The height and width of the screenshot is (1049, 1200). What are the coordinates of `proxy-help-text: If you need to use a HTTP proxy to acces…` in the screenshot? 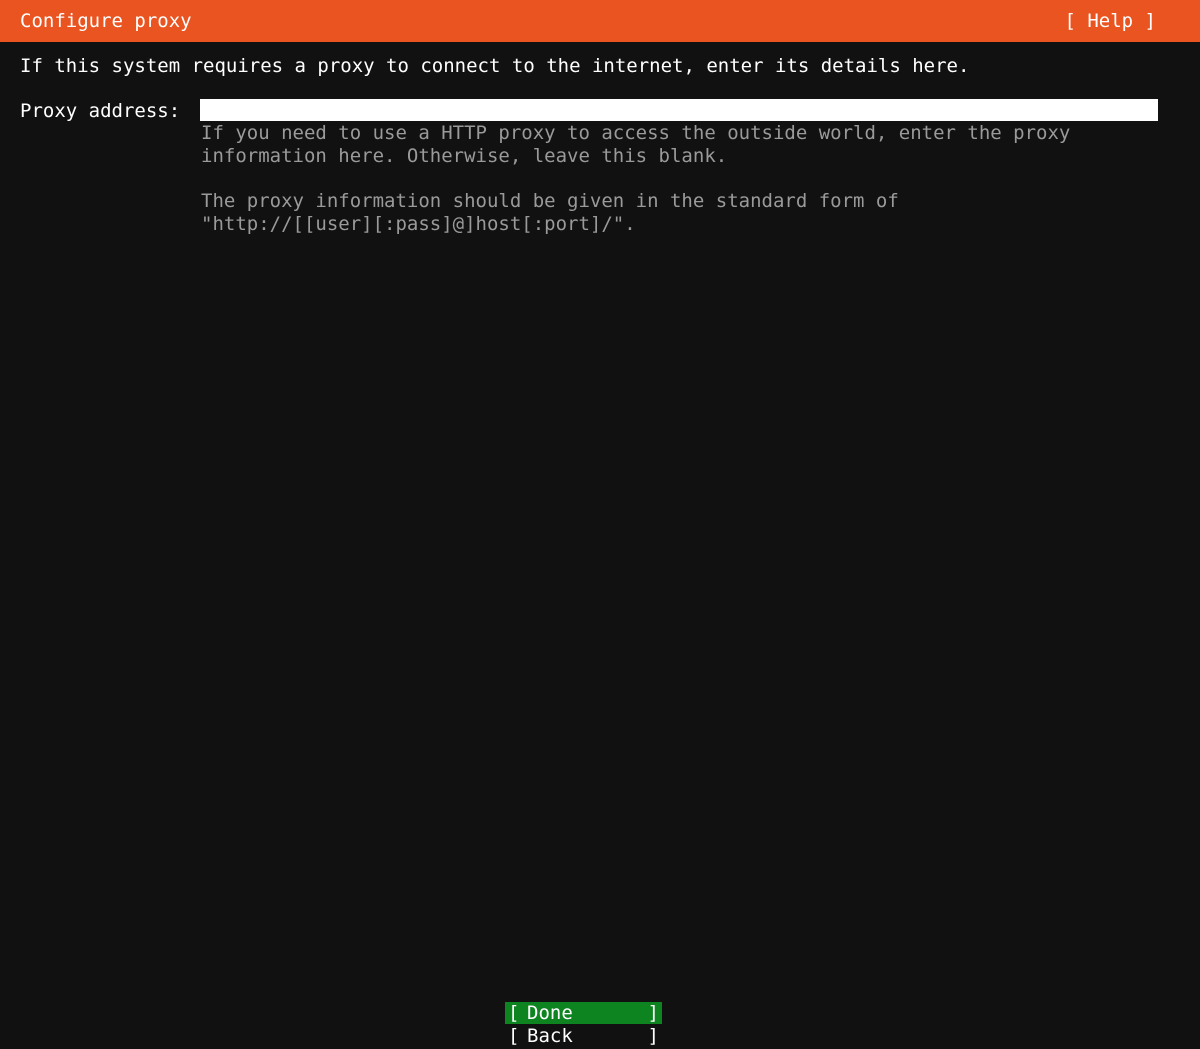 It's located at (636, 144).